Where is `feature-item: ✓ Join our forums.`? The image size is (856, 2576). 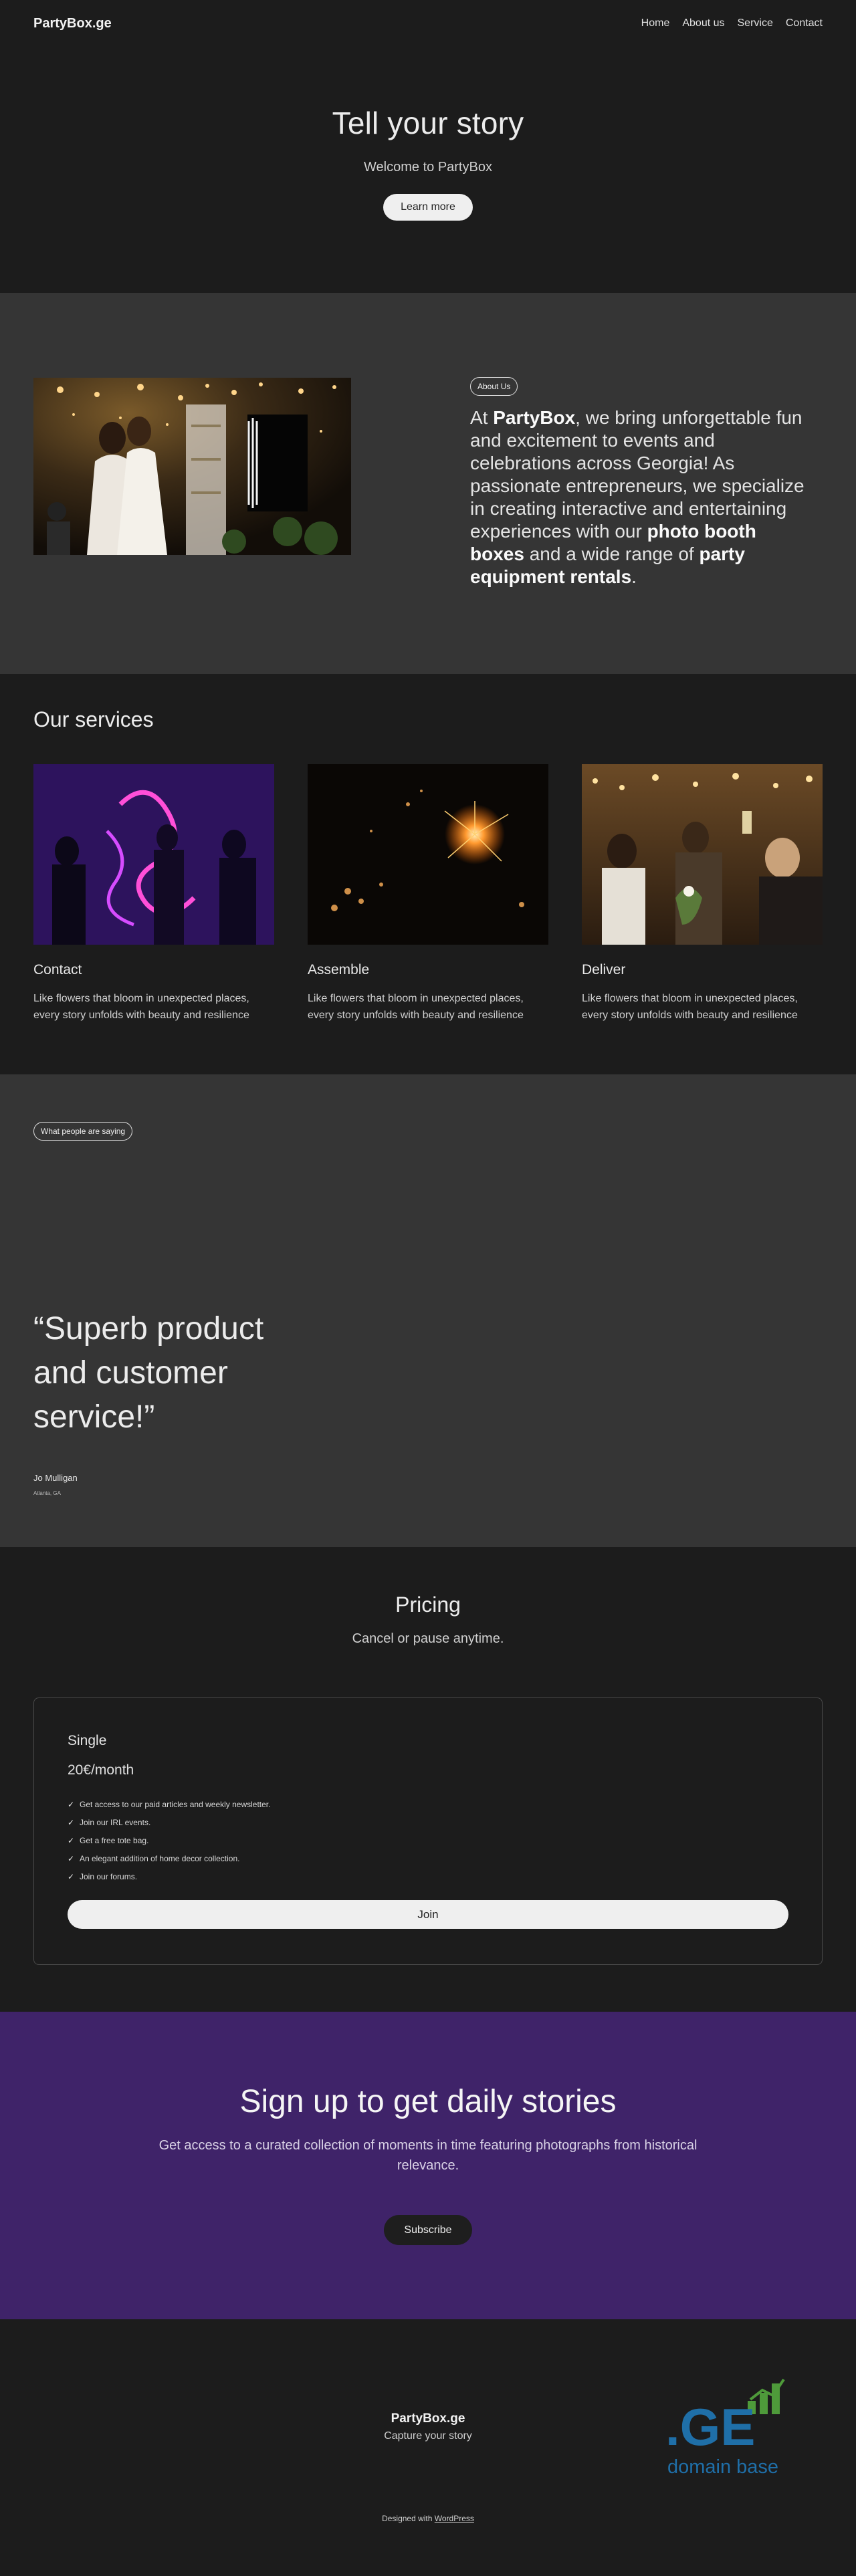
feature-item: ✓ Join our forums. is located at coordinates (169, 1877).